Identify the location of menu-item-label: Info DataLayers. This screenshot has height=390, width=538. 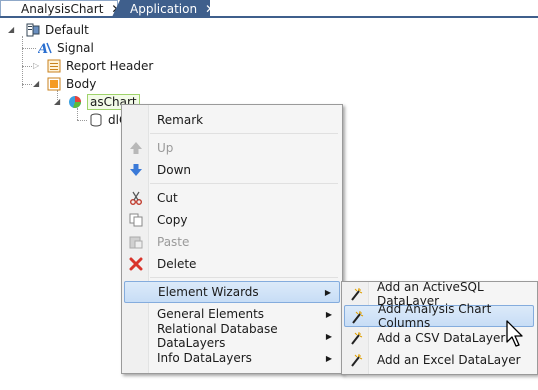
(204, 358).